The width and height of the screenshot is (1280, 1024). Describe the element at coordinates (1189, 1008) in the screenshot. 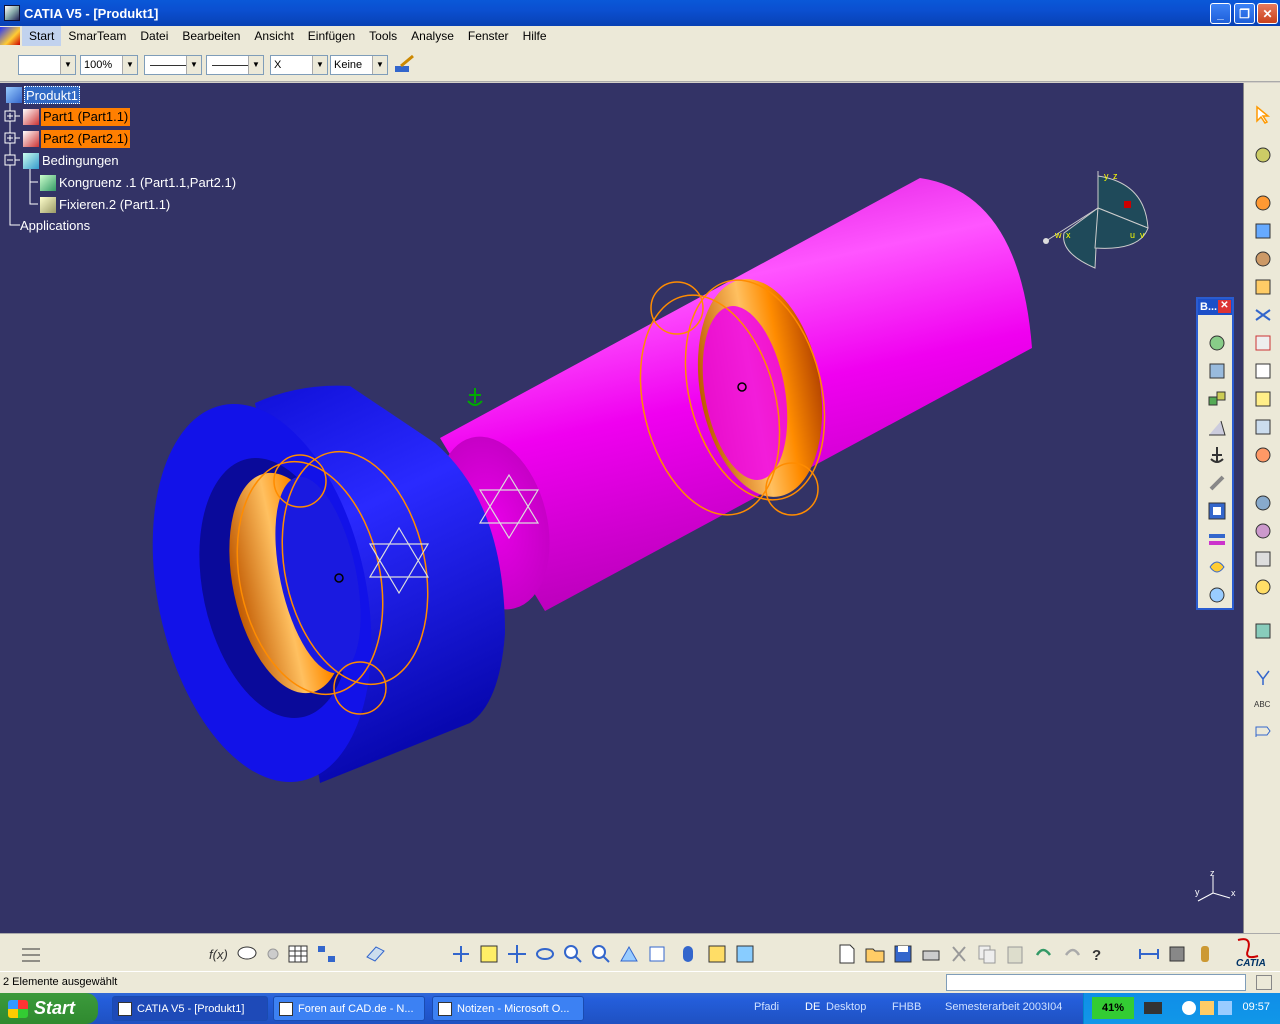

I see `tray-arrow-icon` at that location.